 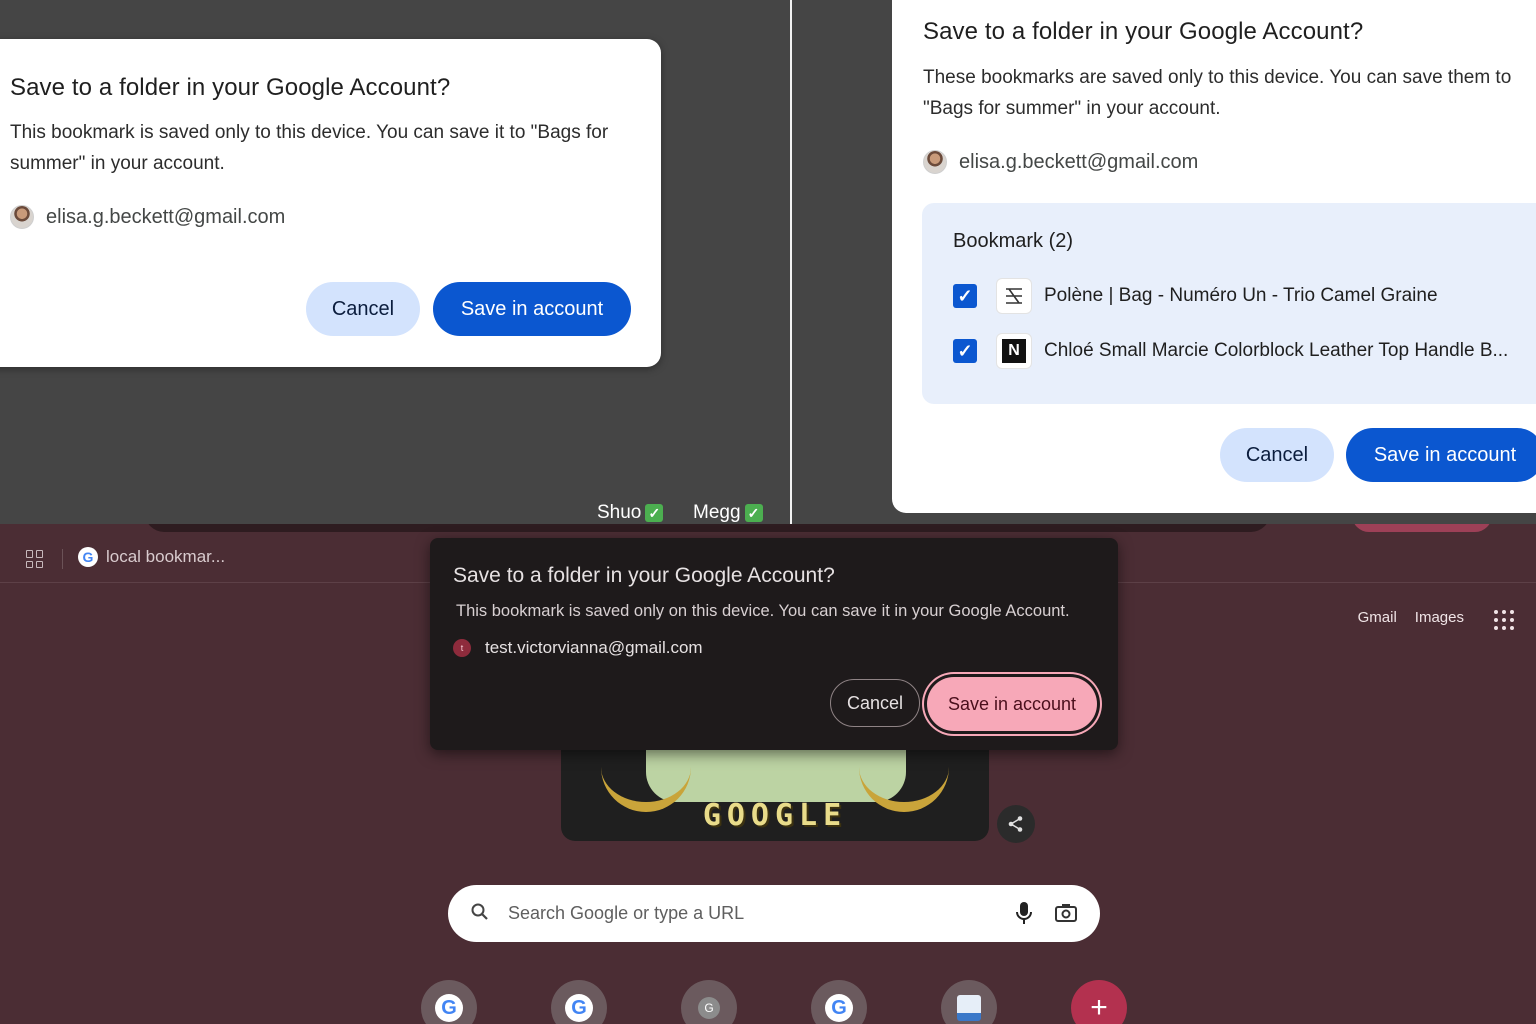 I want to click on document-favicon-icon, so click(x=969, y=1008).